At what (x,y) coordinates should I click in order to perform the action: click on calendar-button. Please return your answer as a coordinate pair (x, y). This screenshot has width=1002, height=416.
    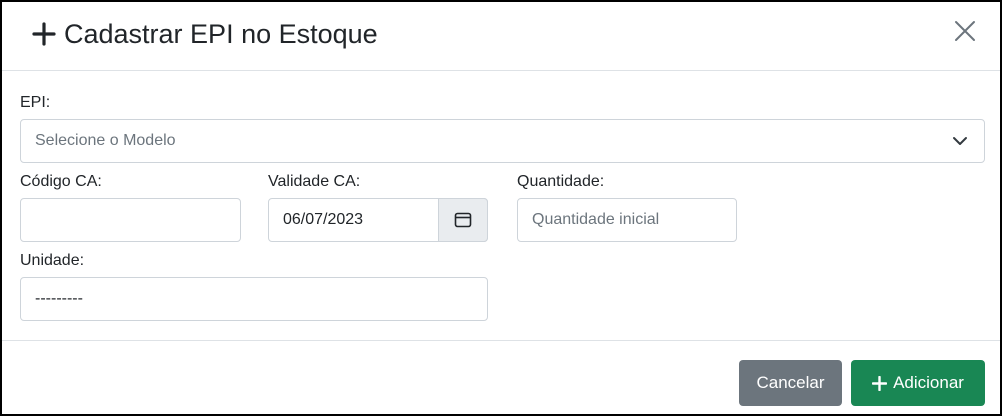
    Looking at the image, I should click on (463, 220).